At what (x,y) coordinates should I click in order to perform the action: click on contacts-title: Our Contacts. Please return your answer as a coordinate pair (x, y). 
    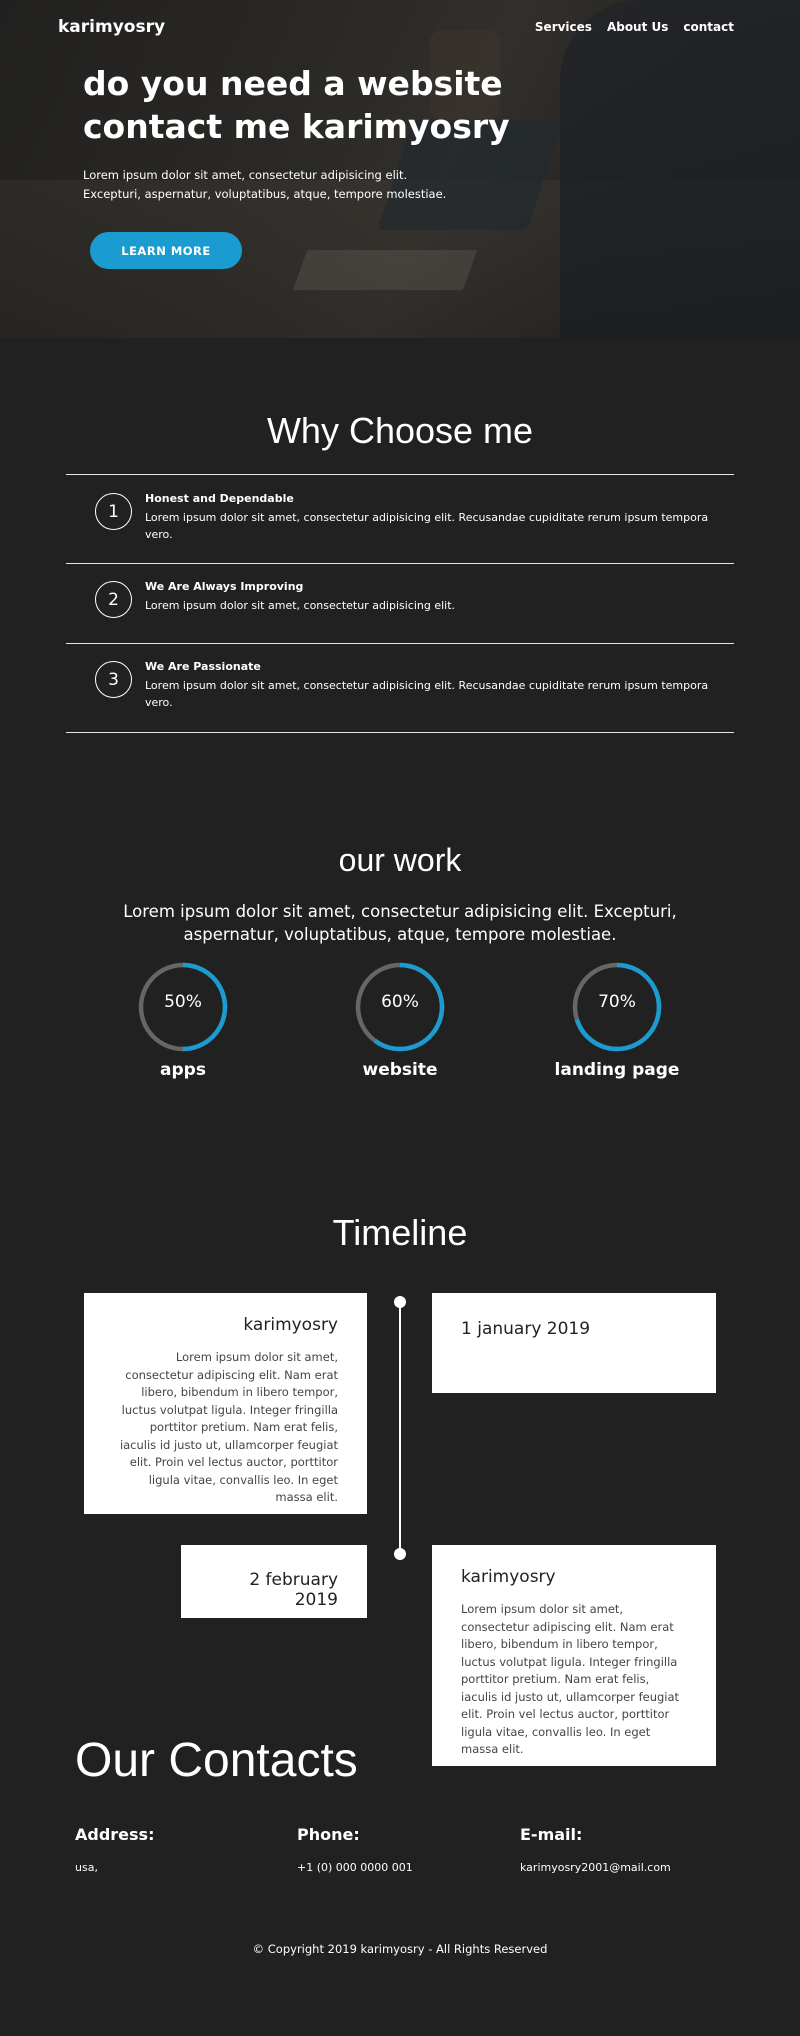
    Looking at the image, I should click on (216, 1760).